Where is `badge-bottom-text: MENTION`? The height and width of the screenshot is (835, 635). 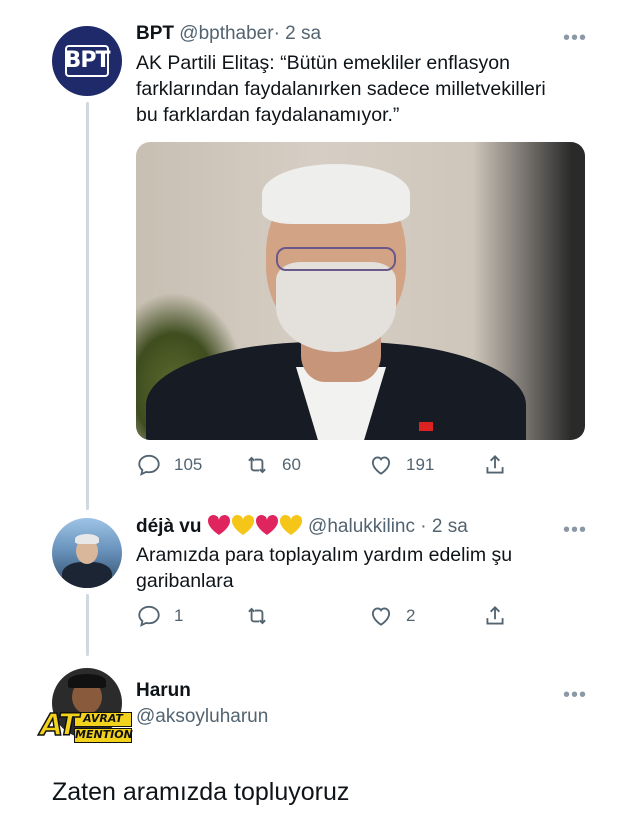 badge-bottom-text: MENTION is located at coordinates (103, 735).